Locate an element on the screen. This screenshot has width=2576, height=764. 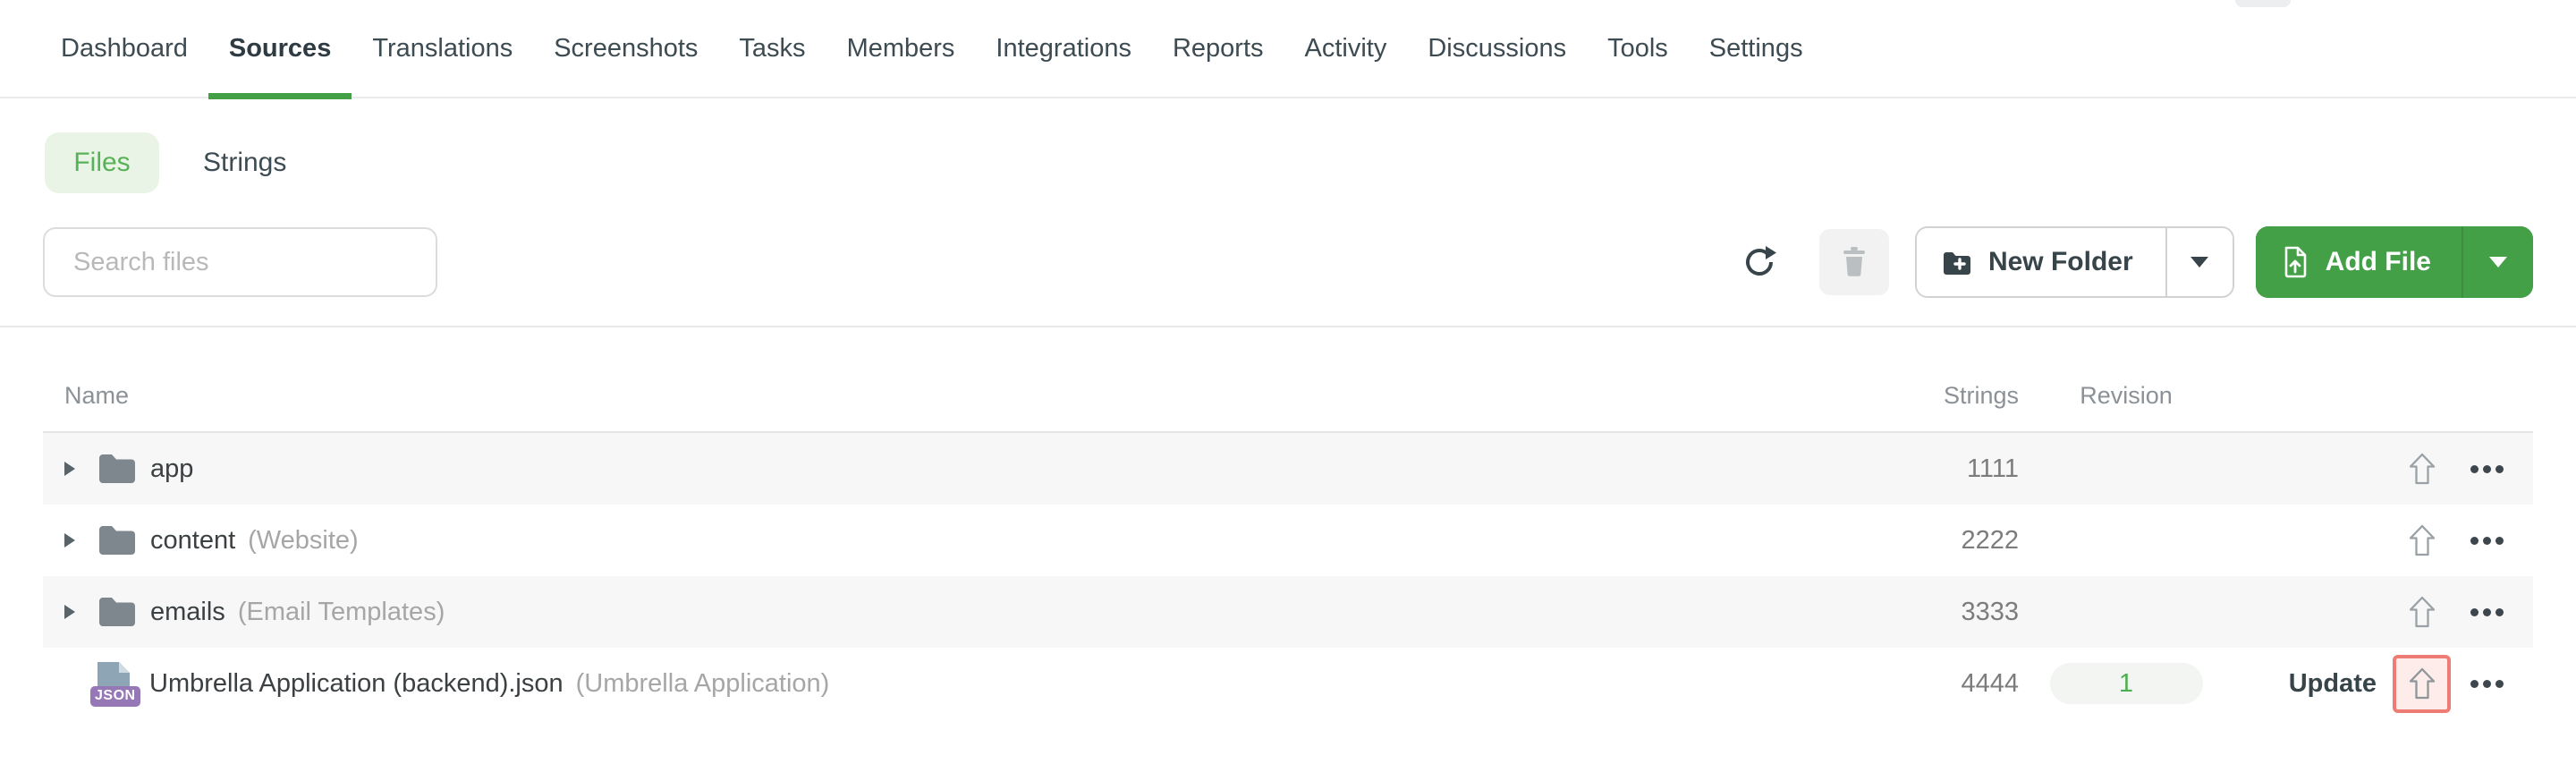
add-file-split-button: Add File is located at coordinates (2394, 262).